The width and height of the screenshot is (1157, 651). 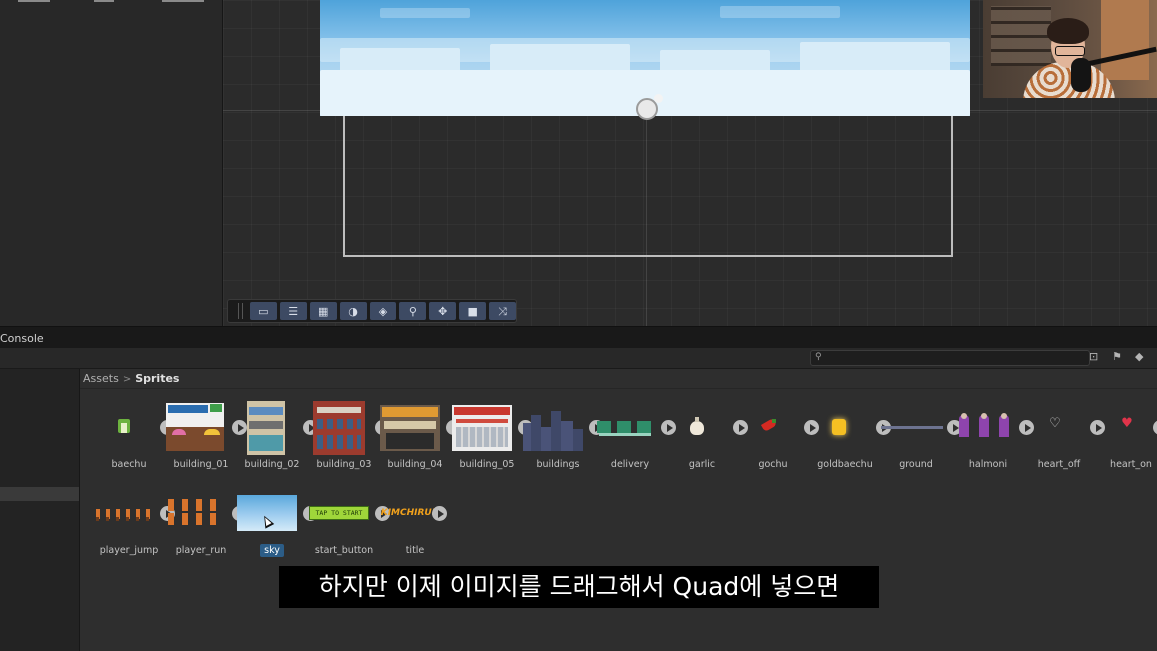 What do you see at coordinates (439, 513) in the screenshot?
I see `play-animation-icon` at bounding box center [439, 513].